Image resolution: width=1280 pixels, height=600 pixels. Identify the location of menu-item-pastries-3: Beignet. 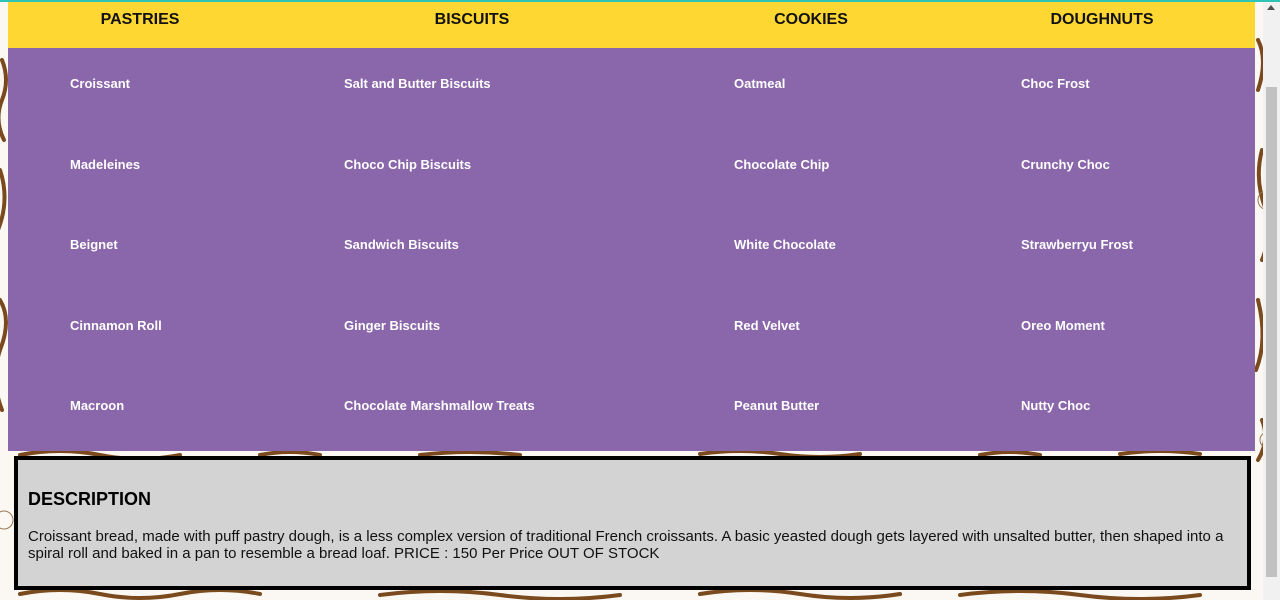
(94, 244).